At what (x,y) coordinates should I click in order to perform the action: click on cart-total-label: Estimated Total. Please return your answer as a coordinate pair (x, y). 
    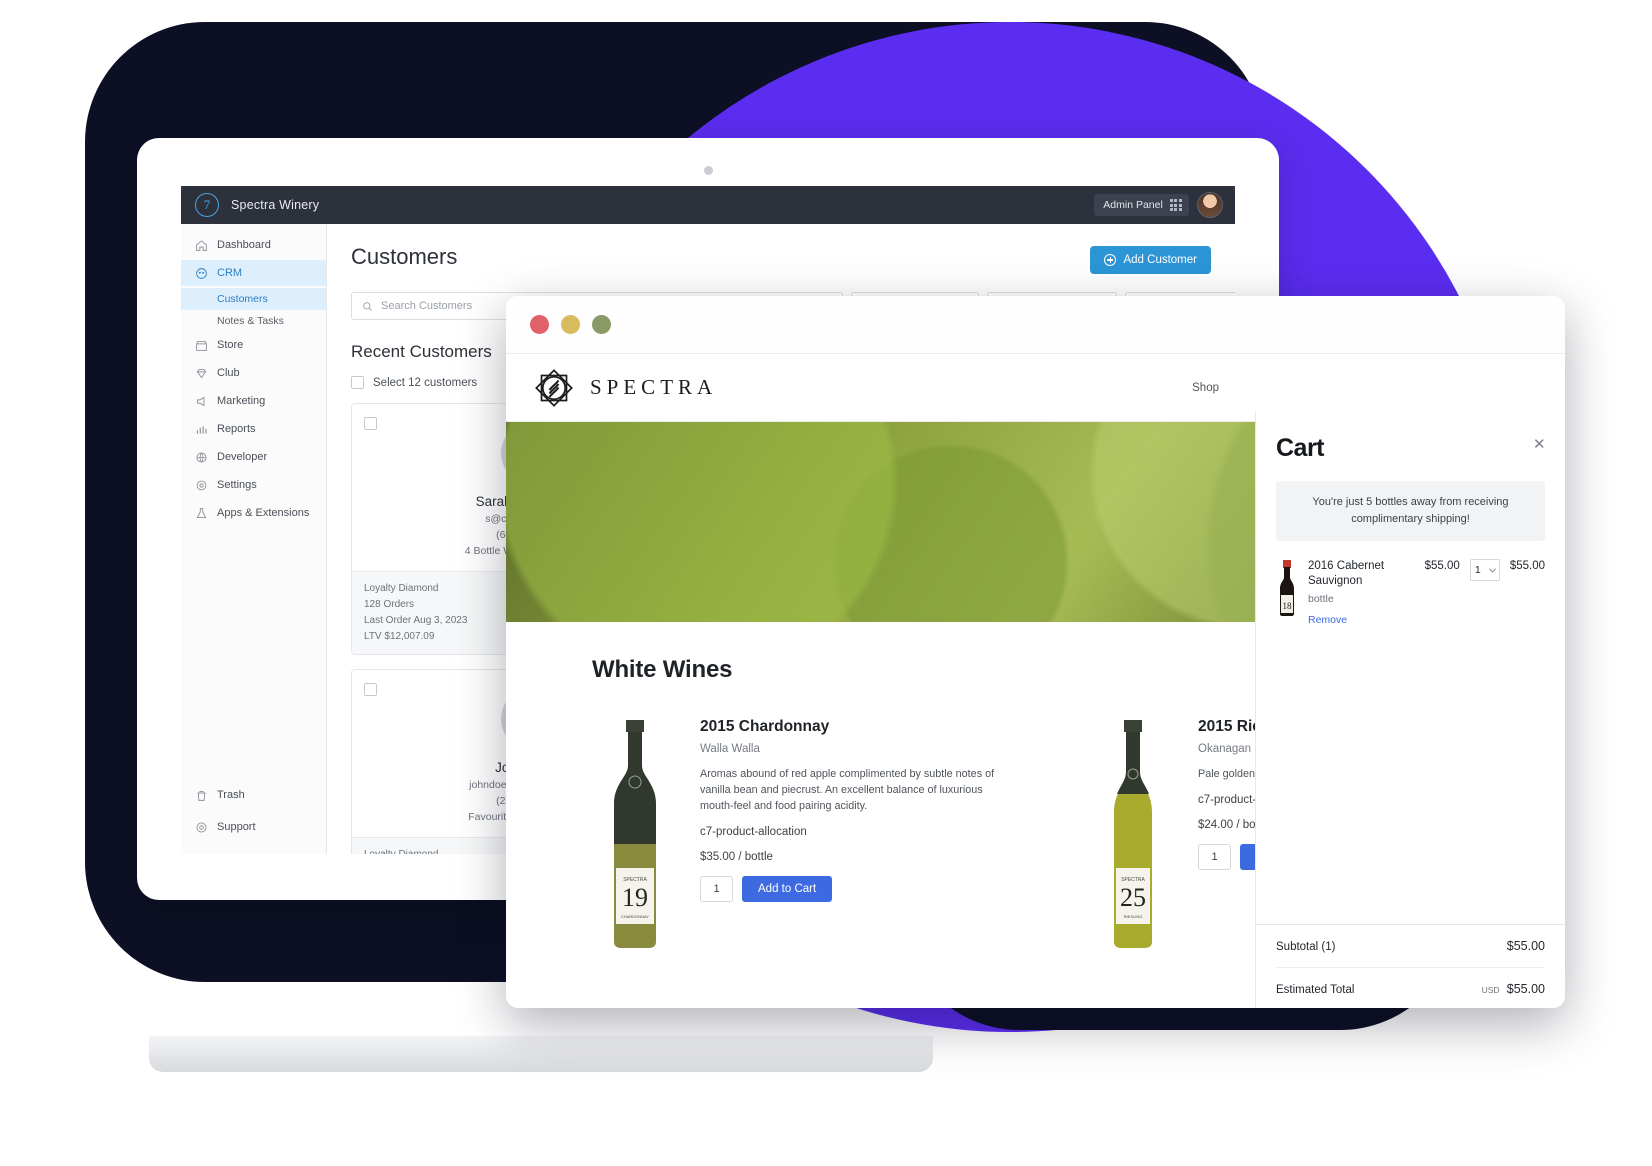
    Looking at the image, I should click on (1315, 990).